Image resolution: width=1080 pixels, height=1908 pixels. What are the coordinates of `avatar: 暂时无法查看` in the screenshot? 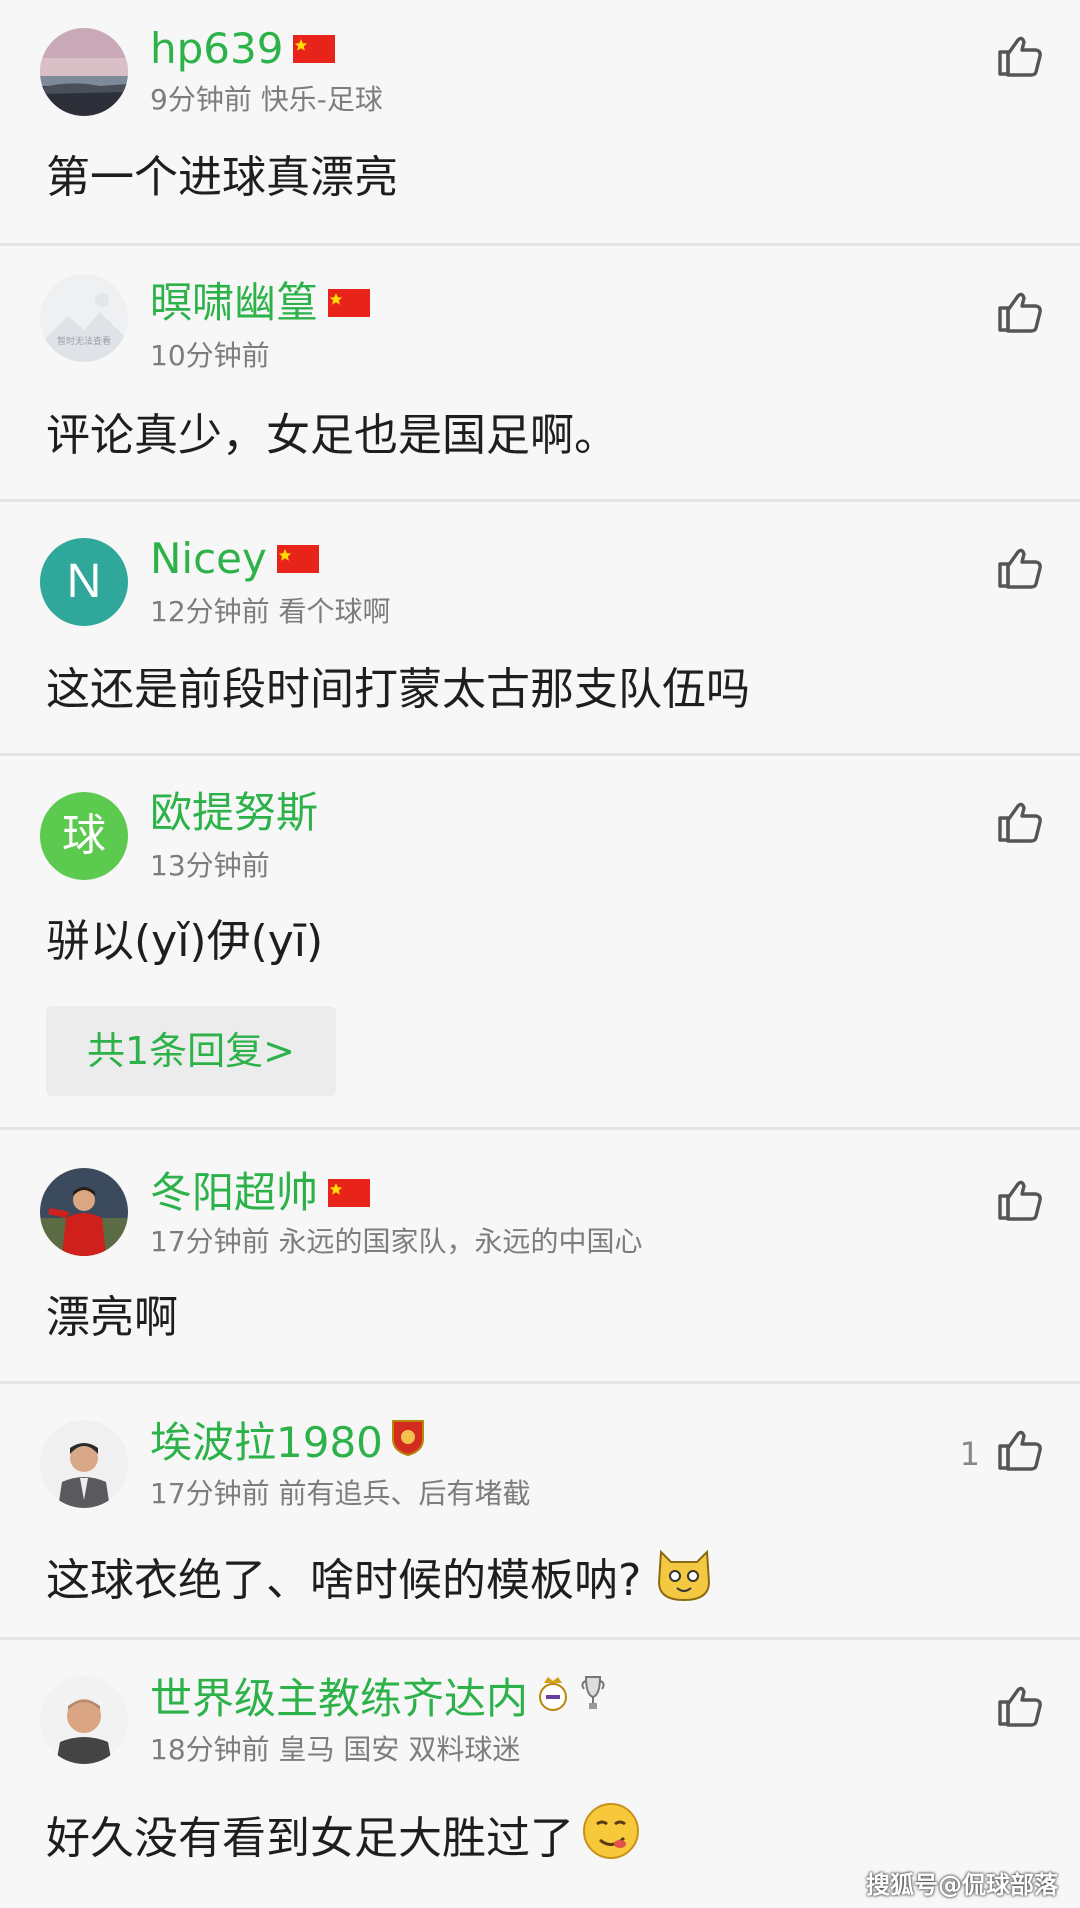 It's located at (84, 318).